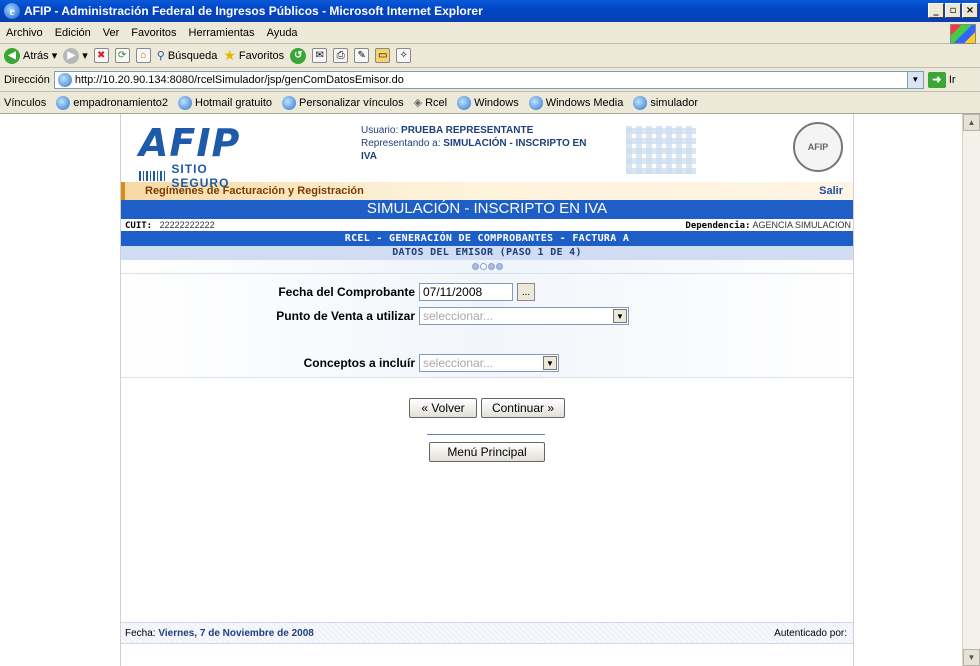  Describe the element at coordinates (436, 102) in the screenshot. I see `link-label: Rcel` at that location.